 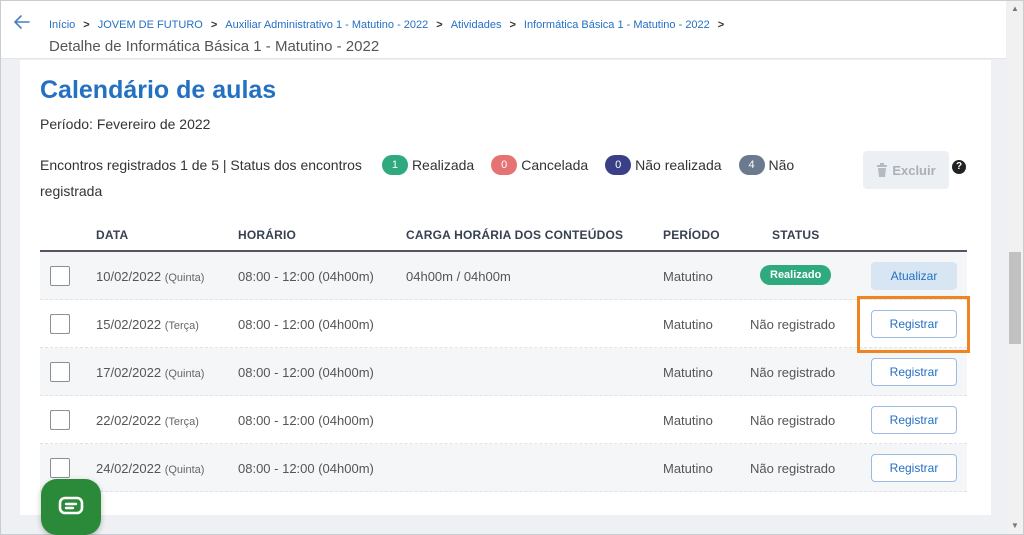 What do you see at coordinates (882, 170) in the screenshot?
I see `trash-icon` at bounding box center [882, 170].